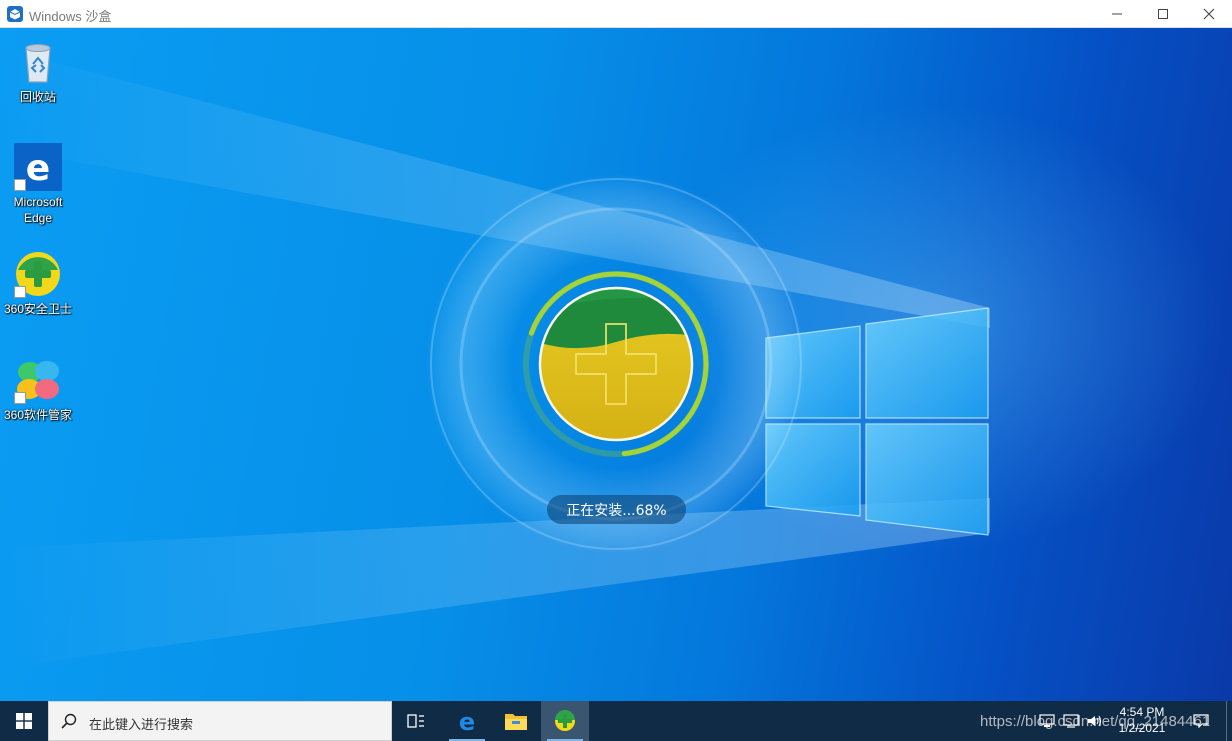  What do you see at coordinates (37, 97) in the screenshot?
I see `desktop-icon-label: 回收站` at bounding box center [37, 97].